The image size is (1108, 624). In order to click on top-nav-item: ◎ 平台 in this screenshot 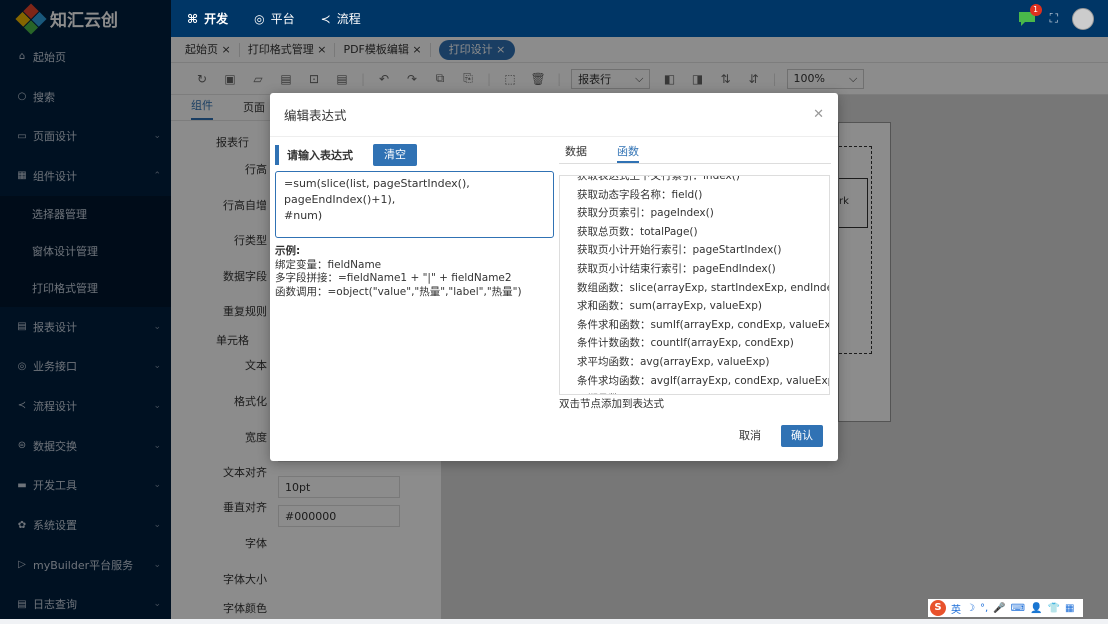, I will do `click(274, 18)`.